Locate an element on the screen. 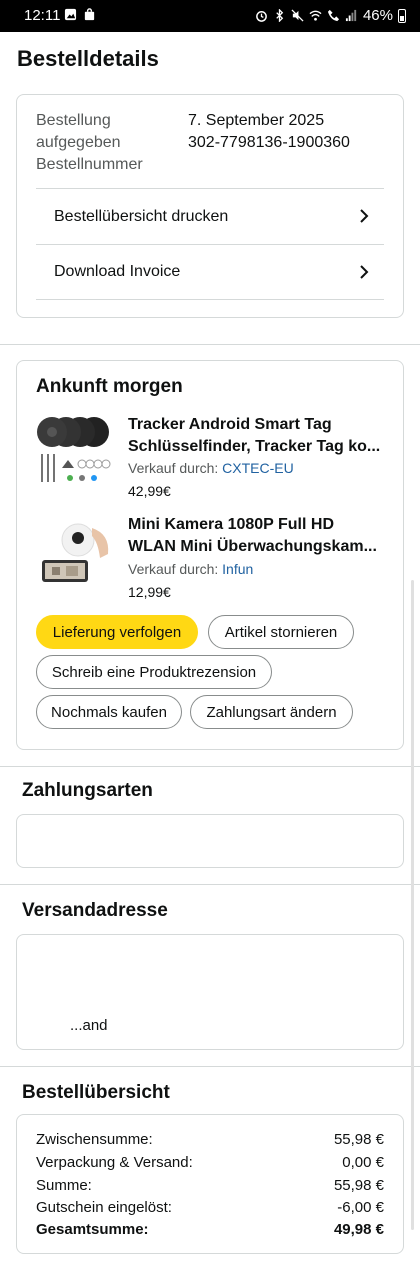  page-title: Bestelldetails is located at coordinates (88, 58).